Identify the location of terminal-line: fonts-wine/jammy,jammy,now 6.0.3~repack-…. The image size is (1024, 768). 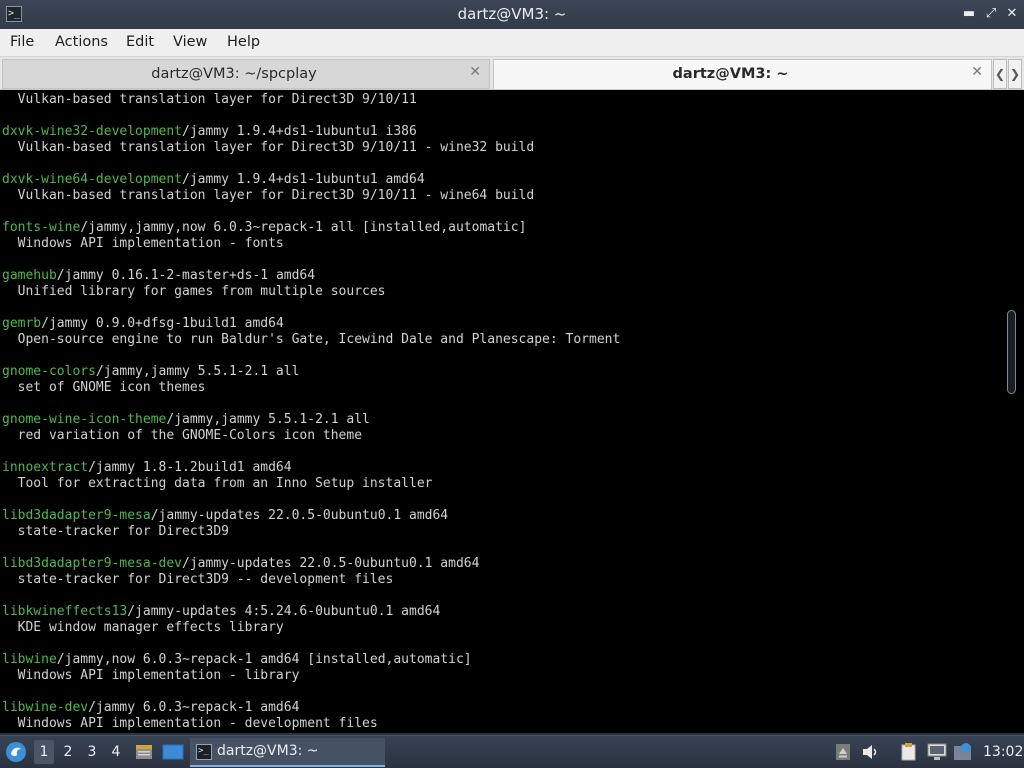
(264, 228).